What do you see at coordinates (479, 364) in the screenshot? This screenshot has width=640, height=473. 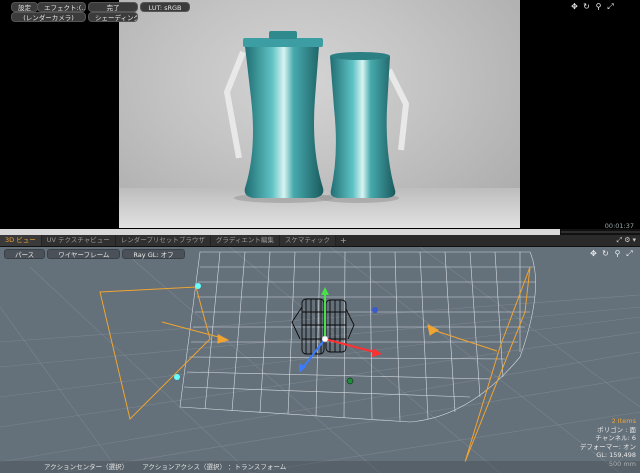 I see `light-right` at bounding box center [479, 364].